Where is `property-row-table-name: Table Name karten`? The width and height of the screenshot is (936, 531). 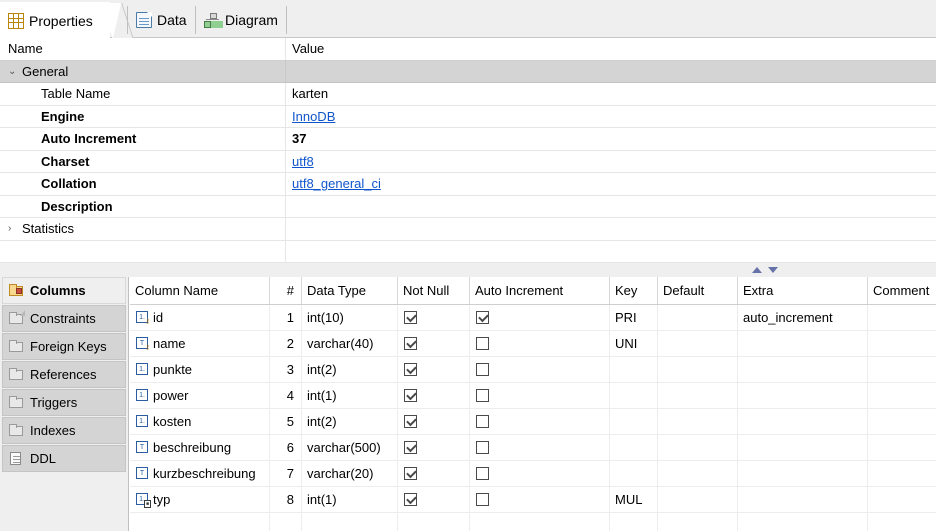 property-row-table-name: Table Name karten is located at coordinates (468, 94).